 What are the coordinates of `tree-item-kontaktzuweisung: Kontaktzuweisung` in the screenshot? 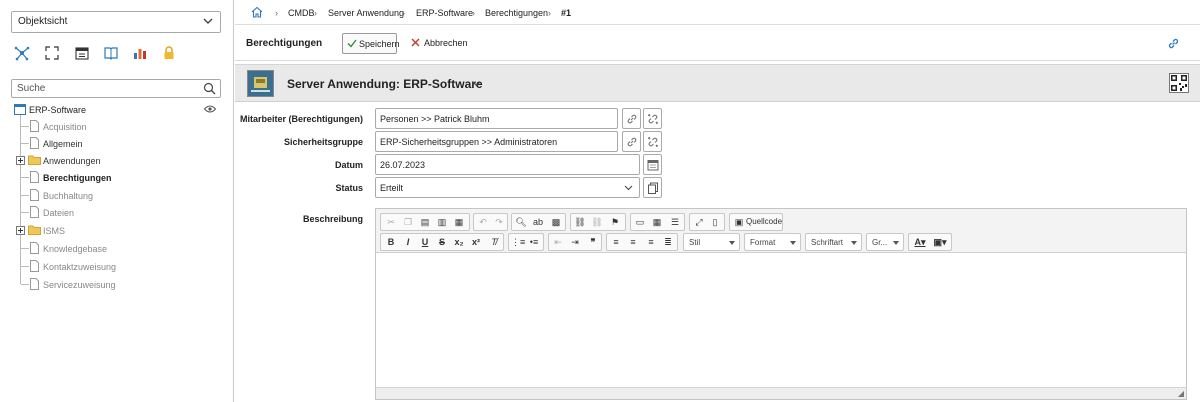 It's located at (110, 267).